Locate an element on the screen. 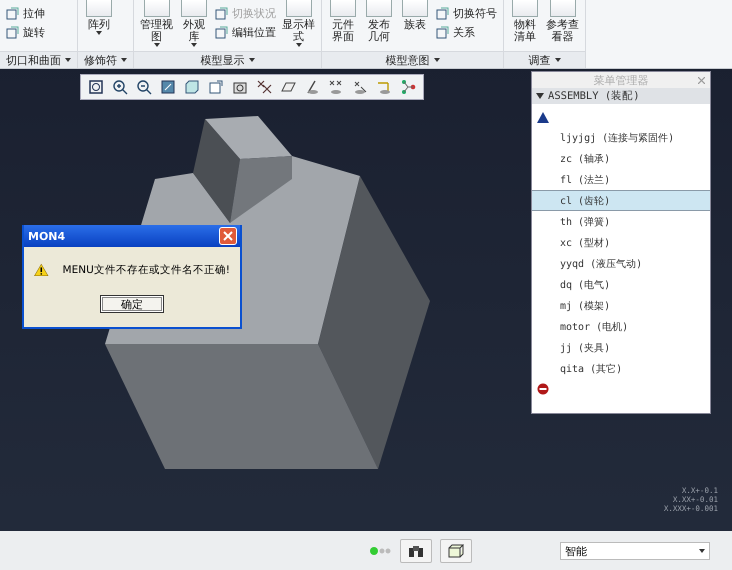 This screenshot has height=570, width=732. find-button is located at coordinates (416, 551).